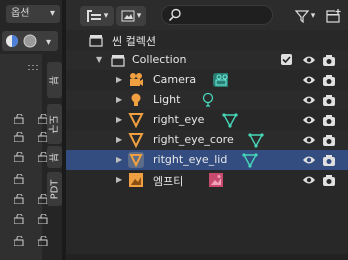 The image size is (348, 260). I want to click on outliner-row-label: ritght_eye_lid, so click(190, 159).